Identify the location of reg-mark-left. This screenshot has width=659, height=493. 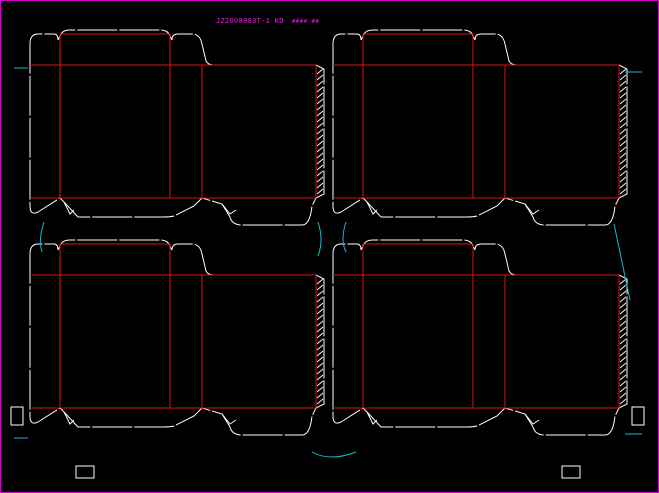
(17, 416).